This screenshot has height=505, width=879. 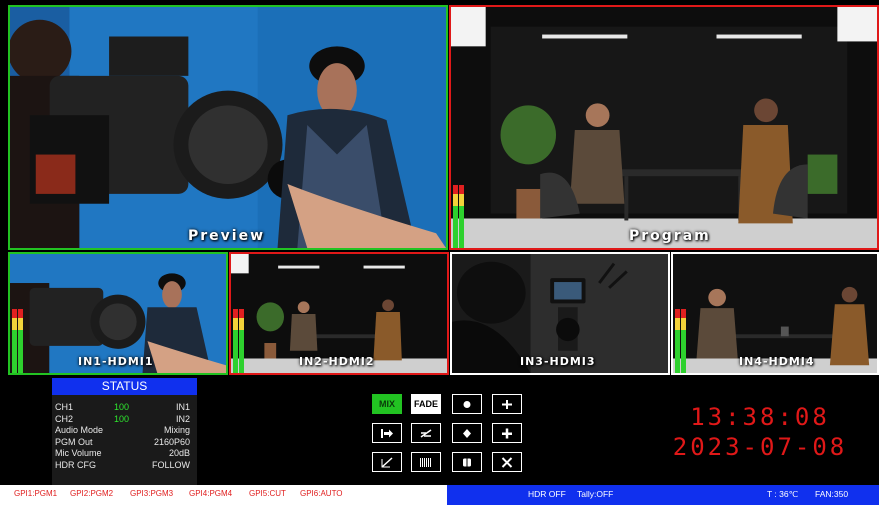 What do you see at coordinates (775, 313) in the screenshot?
I see `input-view-in4: IN4-HDMI4` at bounding box center [775, 313].